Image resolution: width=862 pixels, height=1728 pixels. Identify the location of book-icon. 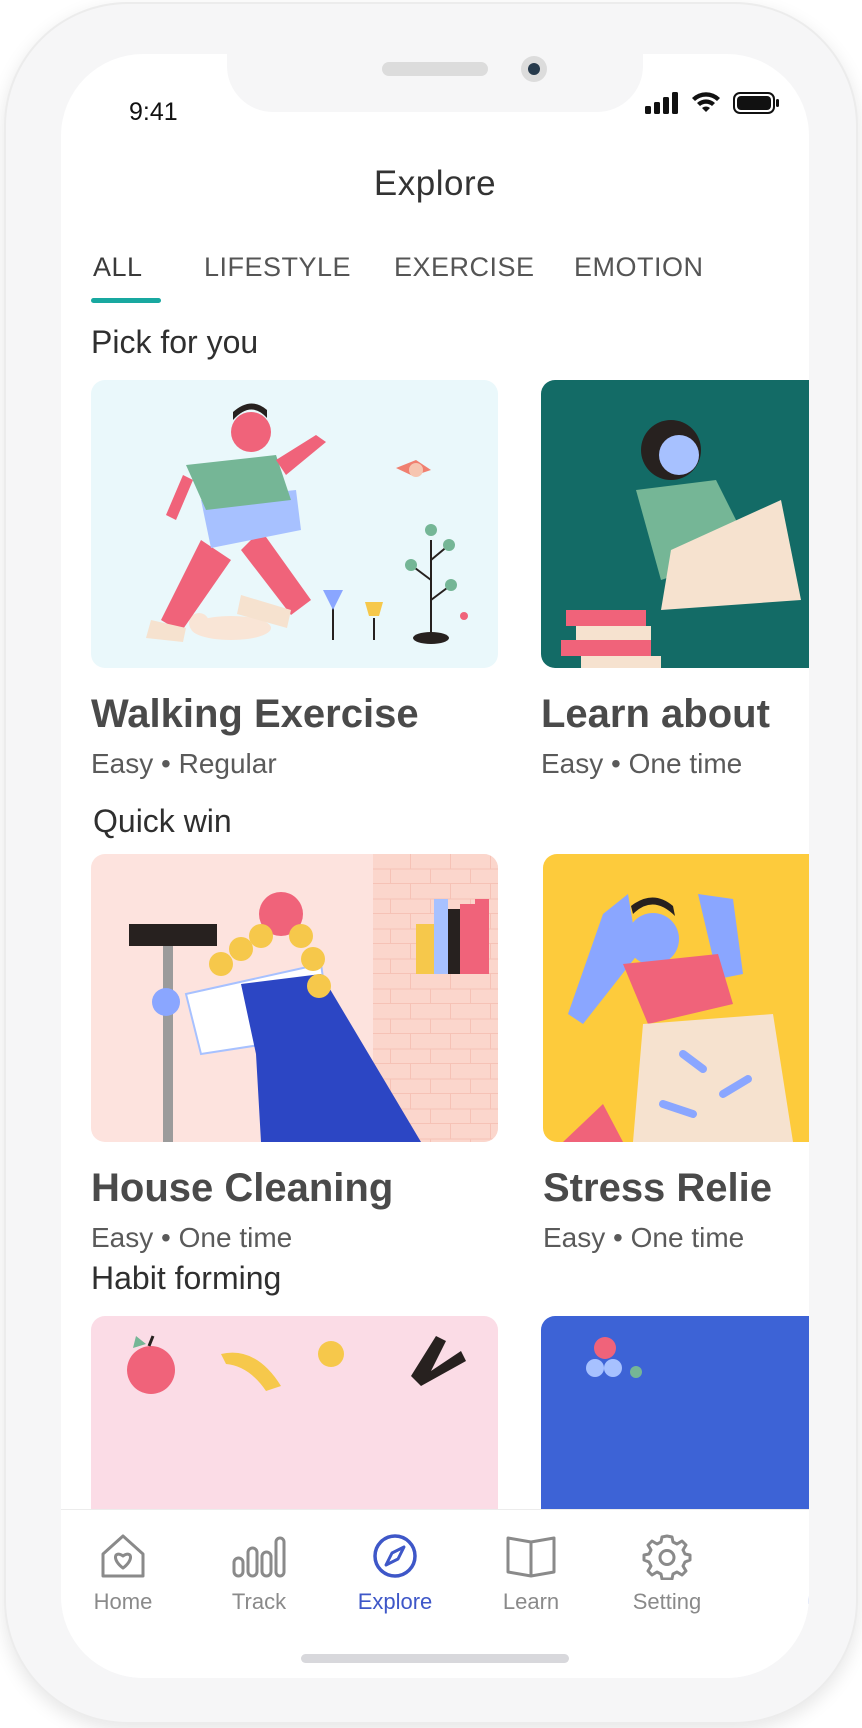
(531, 1557).